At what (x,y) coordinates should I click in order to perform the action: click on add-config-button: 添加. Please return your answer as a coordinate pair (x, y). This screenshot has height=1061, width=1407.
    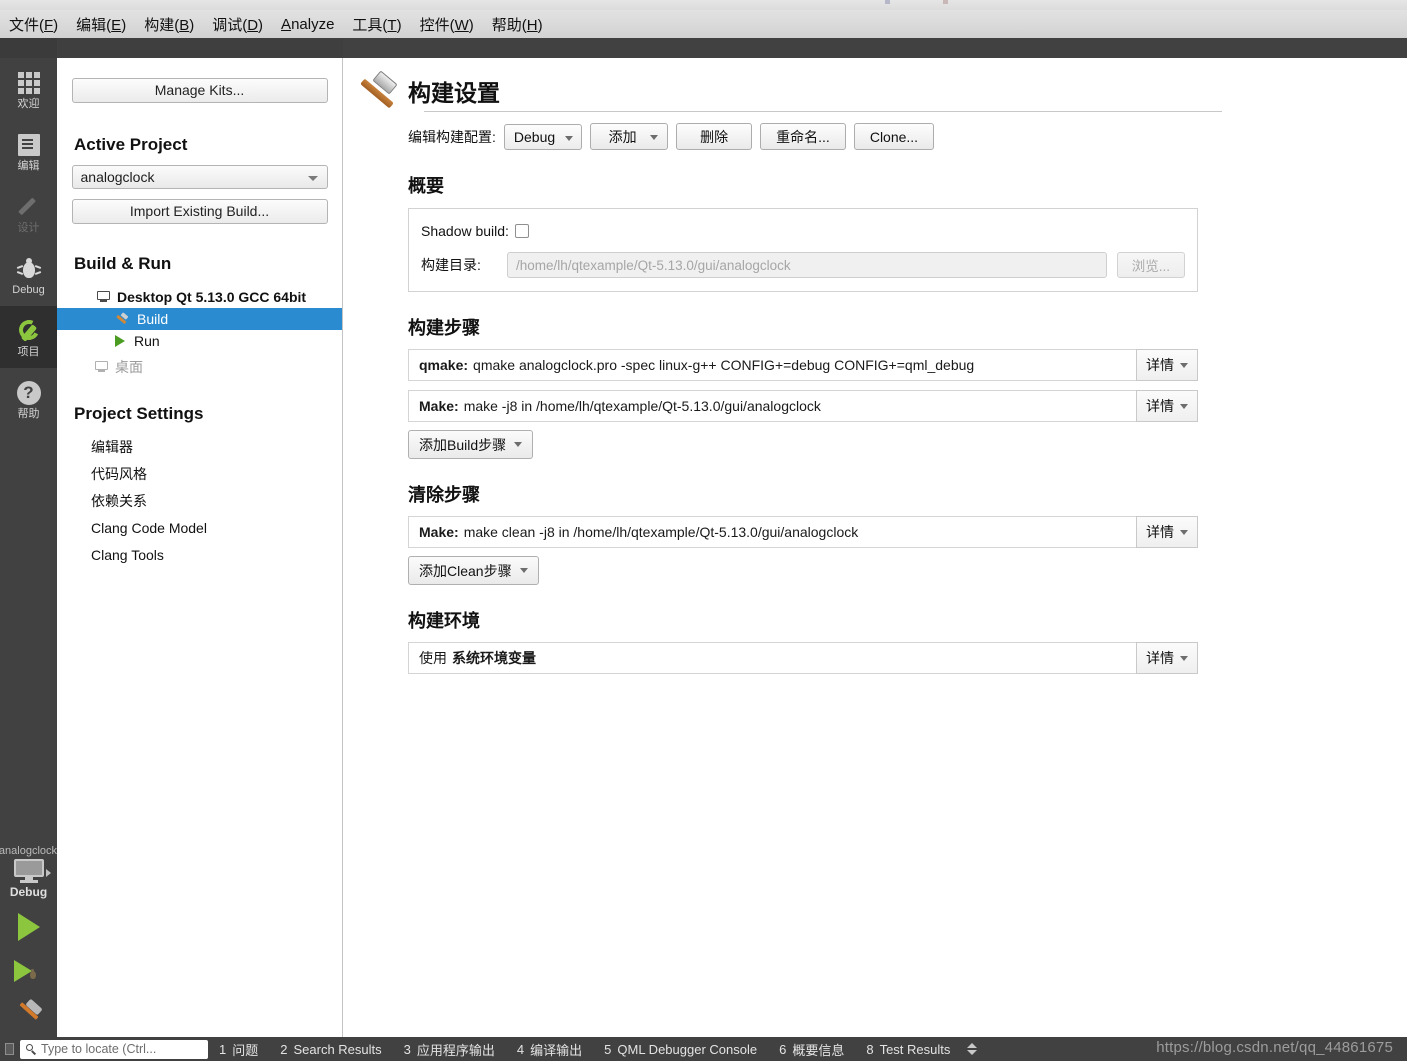
    Looking at the image, I should click on (629, 136).